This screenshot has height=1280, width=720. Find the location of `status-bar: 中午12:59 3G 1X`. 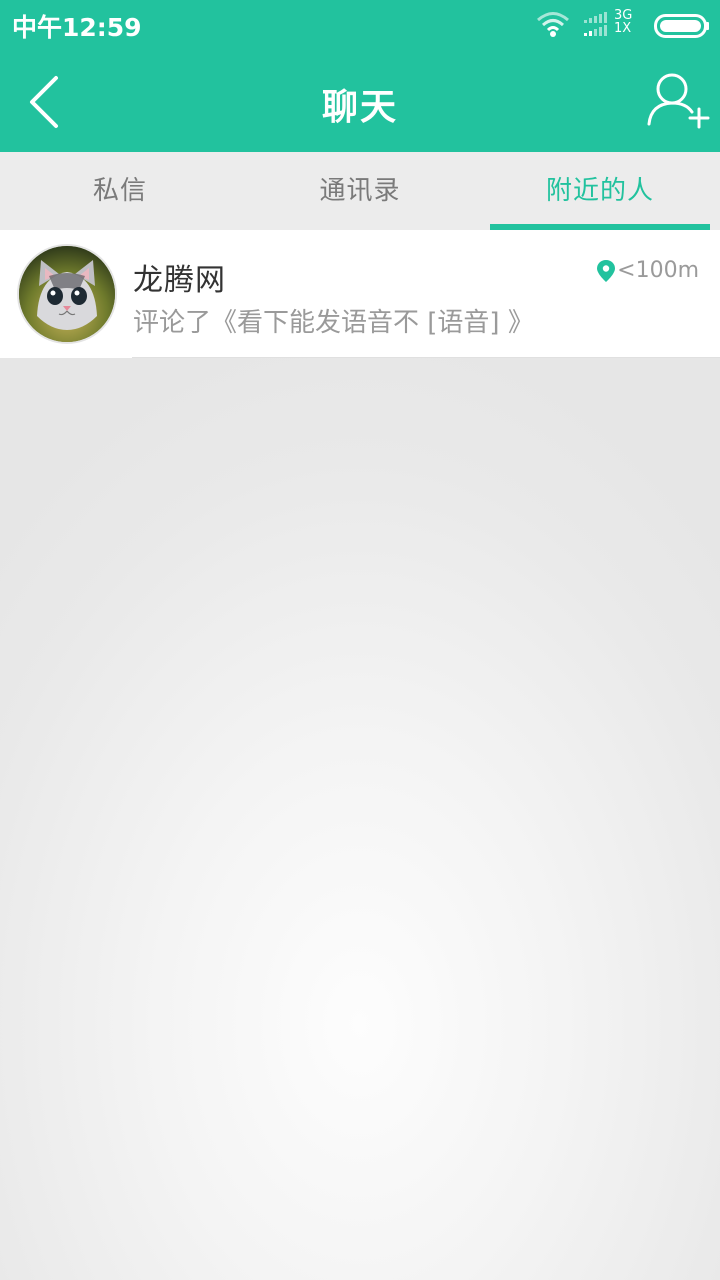

status-bar: 中午12:59 3G 1X is located at coordinates (360, 26).